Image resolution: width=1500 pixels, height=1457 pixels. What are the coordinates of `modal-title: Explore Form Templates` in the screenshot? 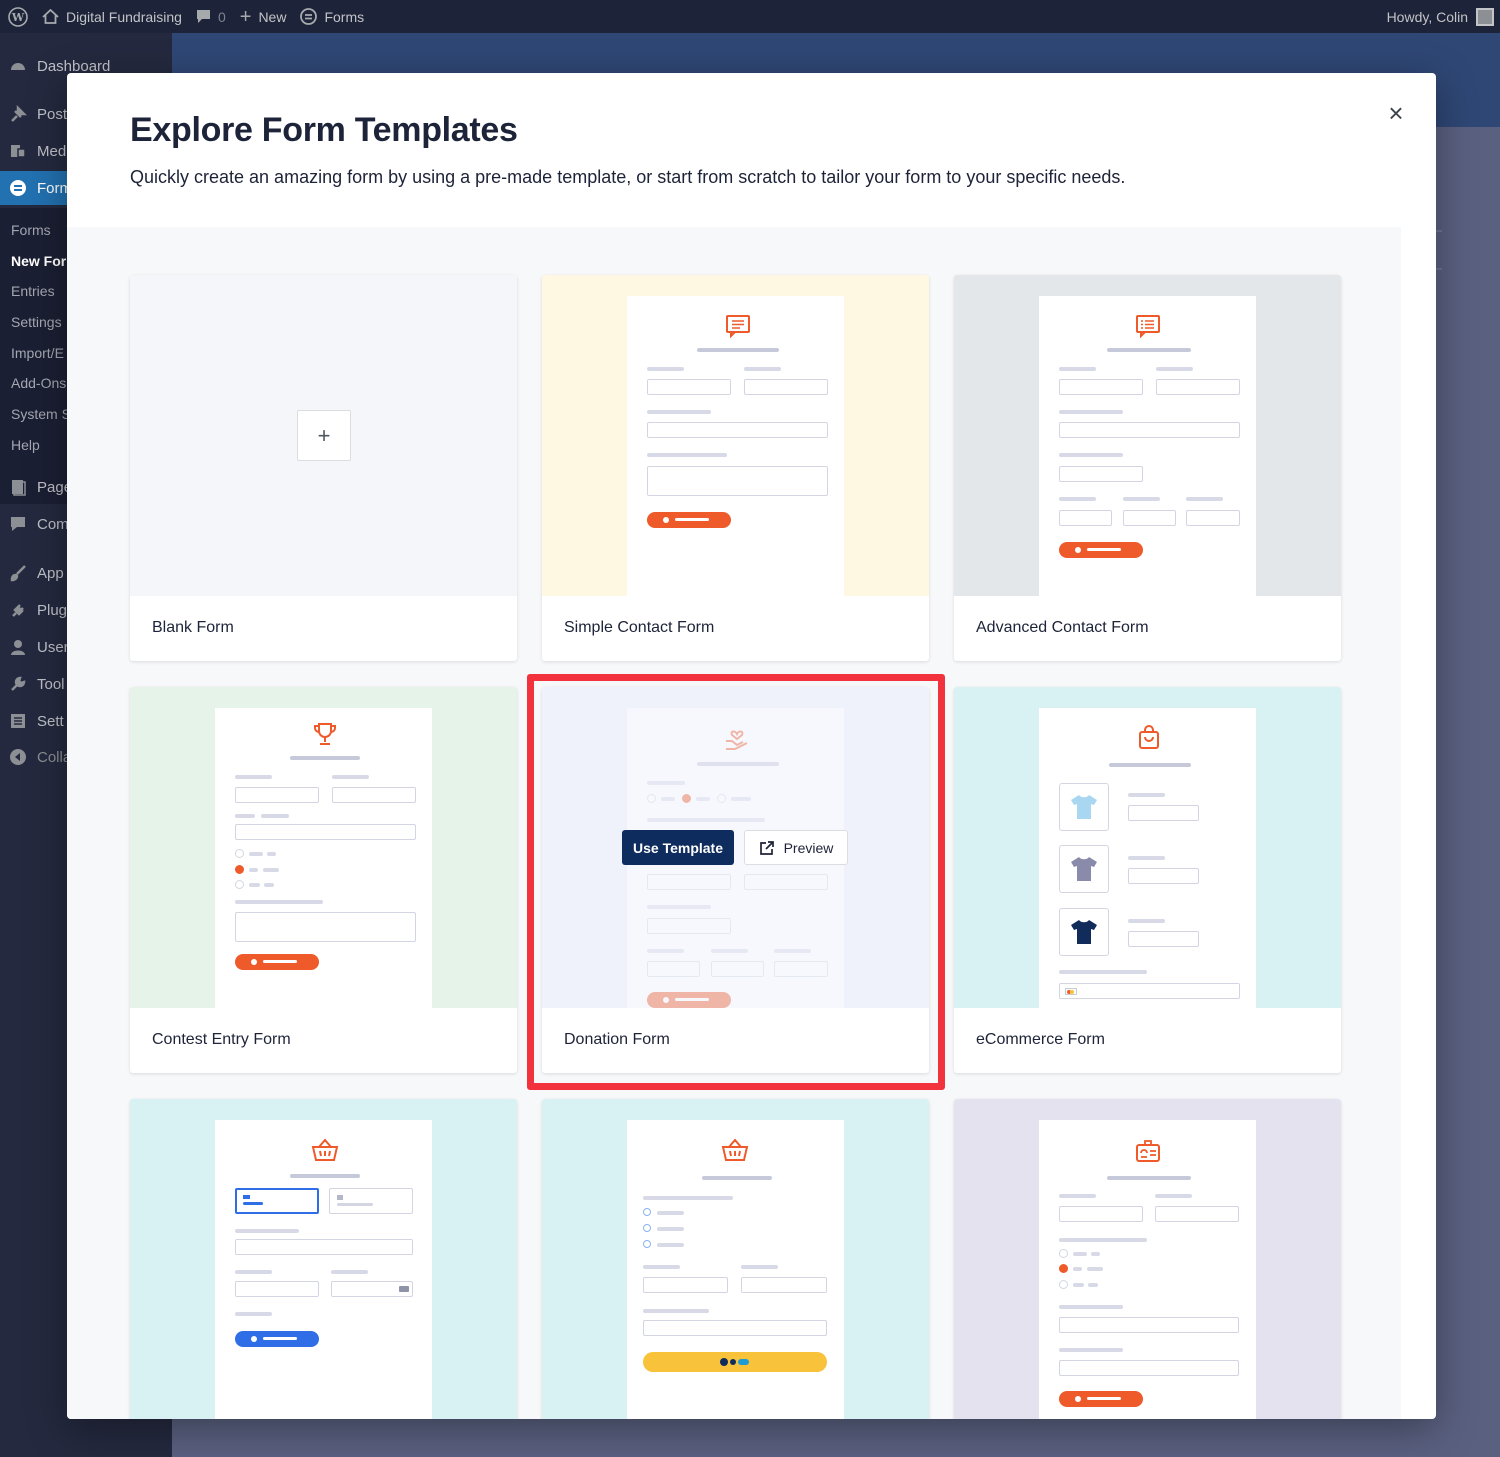 It's located at (324, 130).